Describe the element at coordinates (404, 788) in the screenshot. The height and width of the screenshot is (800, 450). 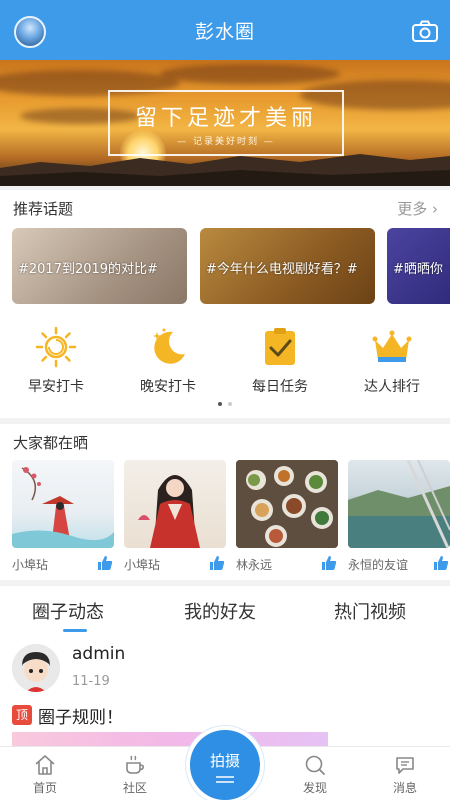
I see `nav-label: 消息` at that location.